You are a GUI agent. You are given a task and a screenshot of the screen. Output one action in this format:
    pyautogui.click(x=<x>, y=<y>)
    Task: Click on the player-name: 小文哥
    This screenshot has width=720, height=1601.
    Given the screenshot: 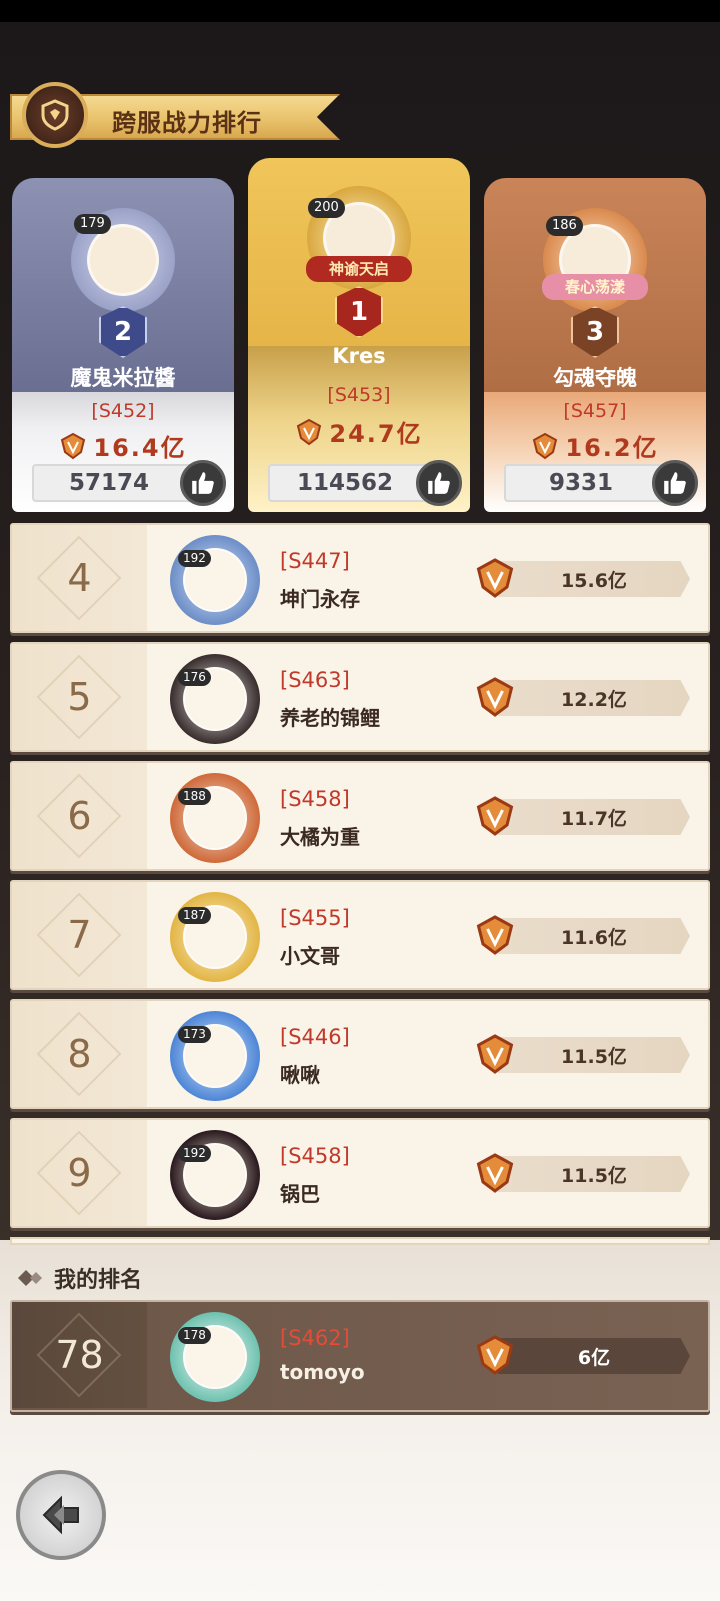 What is the action you would take?
    pyautogui.click(x=310, y=956)
    